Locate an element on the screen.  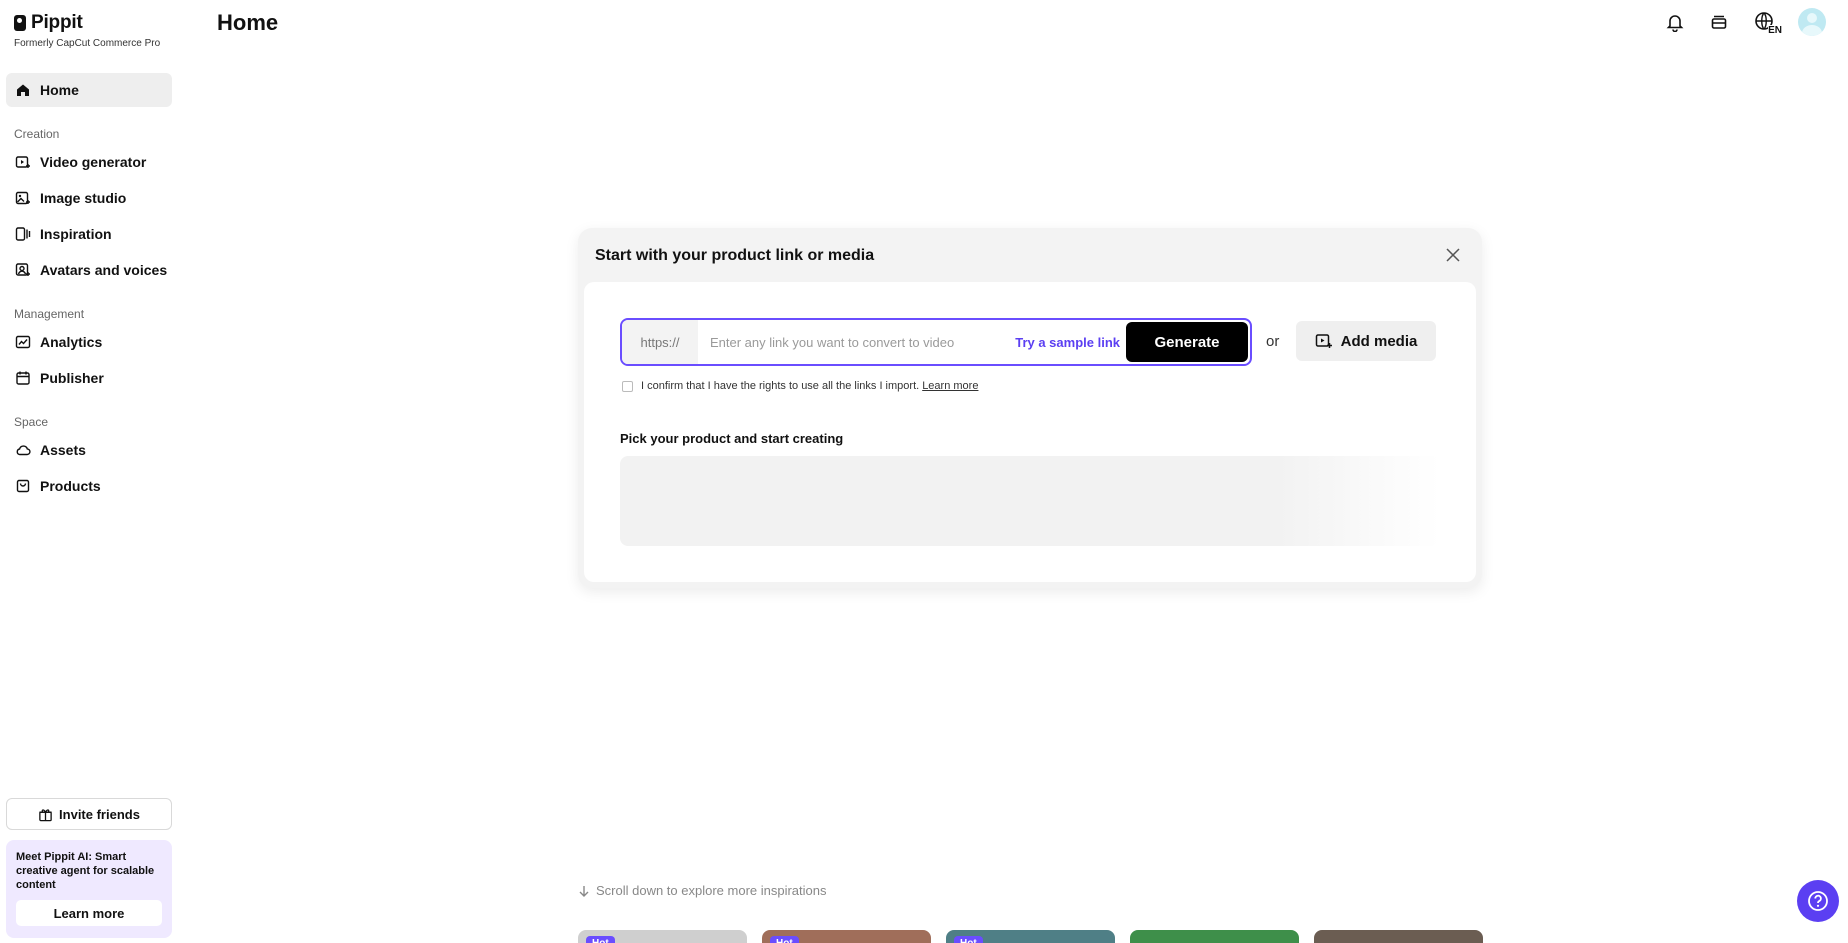
language-globe-icon: EN is located at coordinates (1766, 22).